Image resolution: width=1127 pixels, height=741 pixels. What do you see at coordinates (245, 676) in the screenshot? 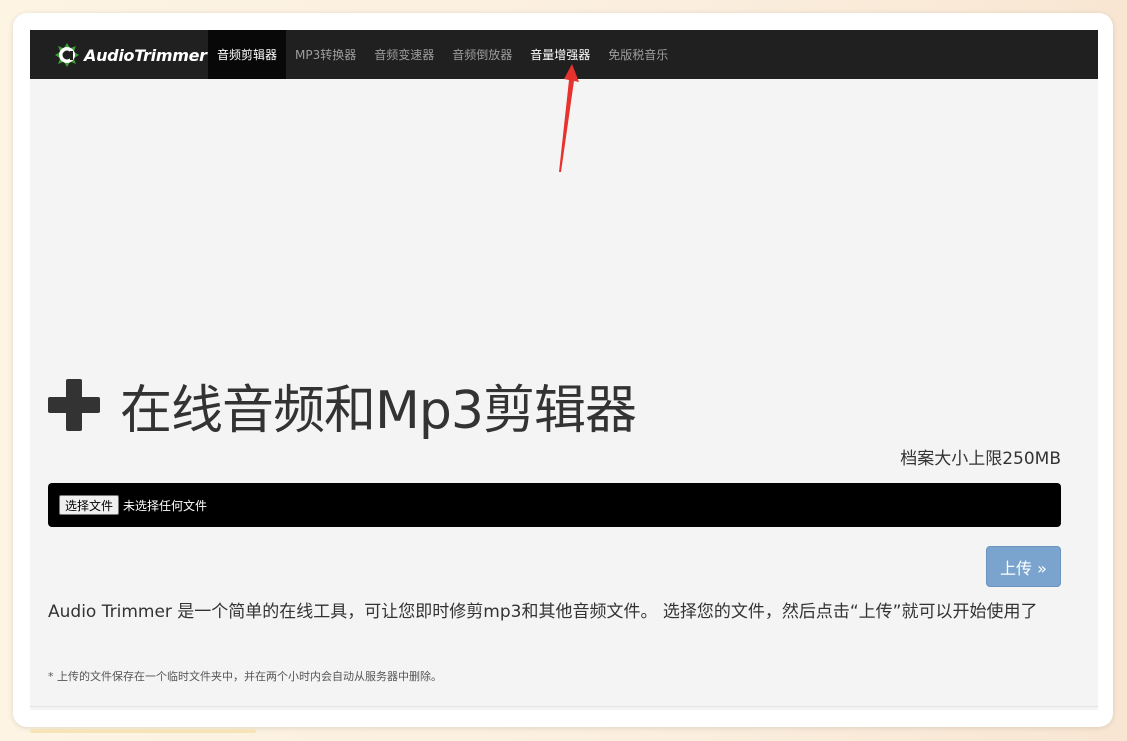
I see `temporary-storage-note: * 上传的文件保存在一个临时文件夹中，并在两个小时内会自动从服务器中删除。` at bounding box center [245, 676].